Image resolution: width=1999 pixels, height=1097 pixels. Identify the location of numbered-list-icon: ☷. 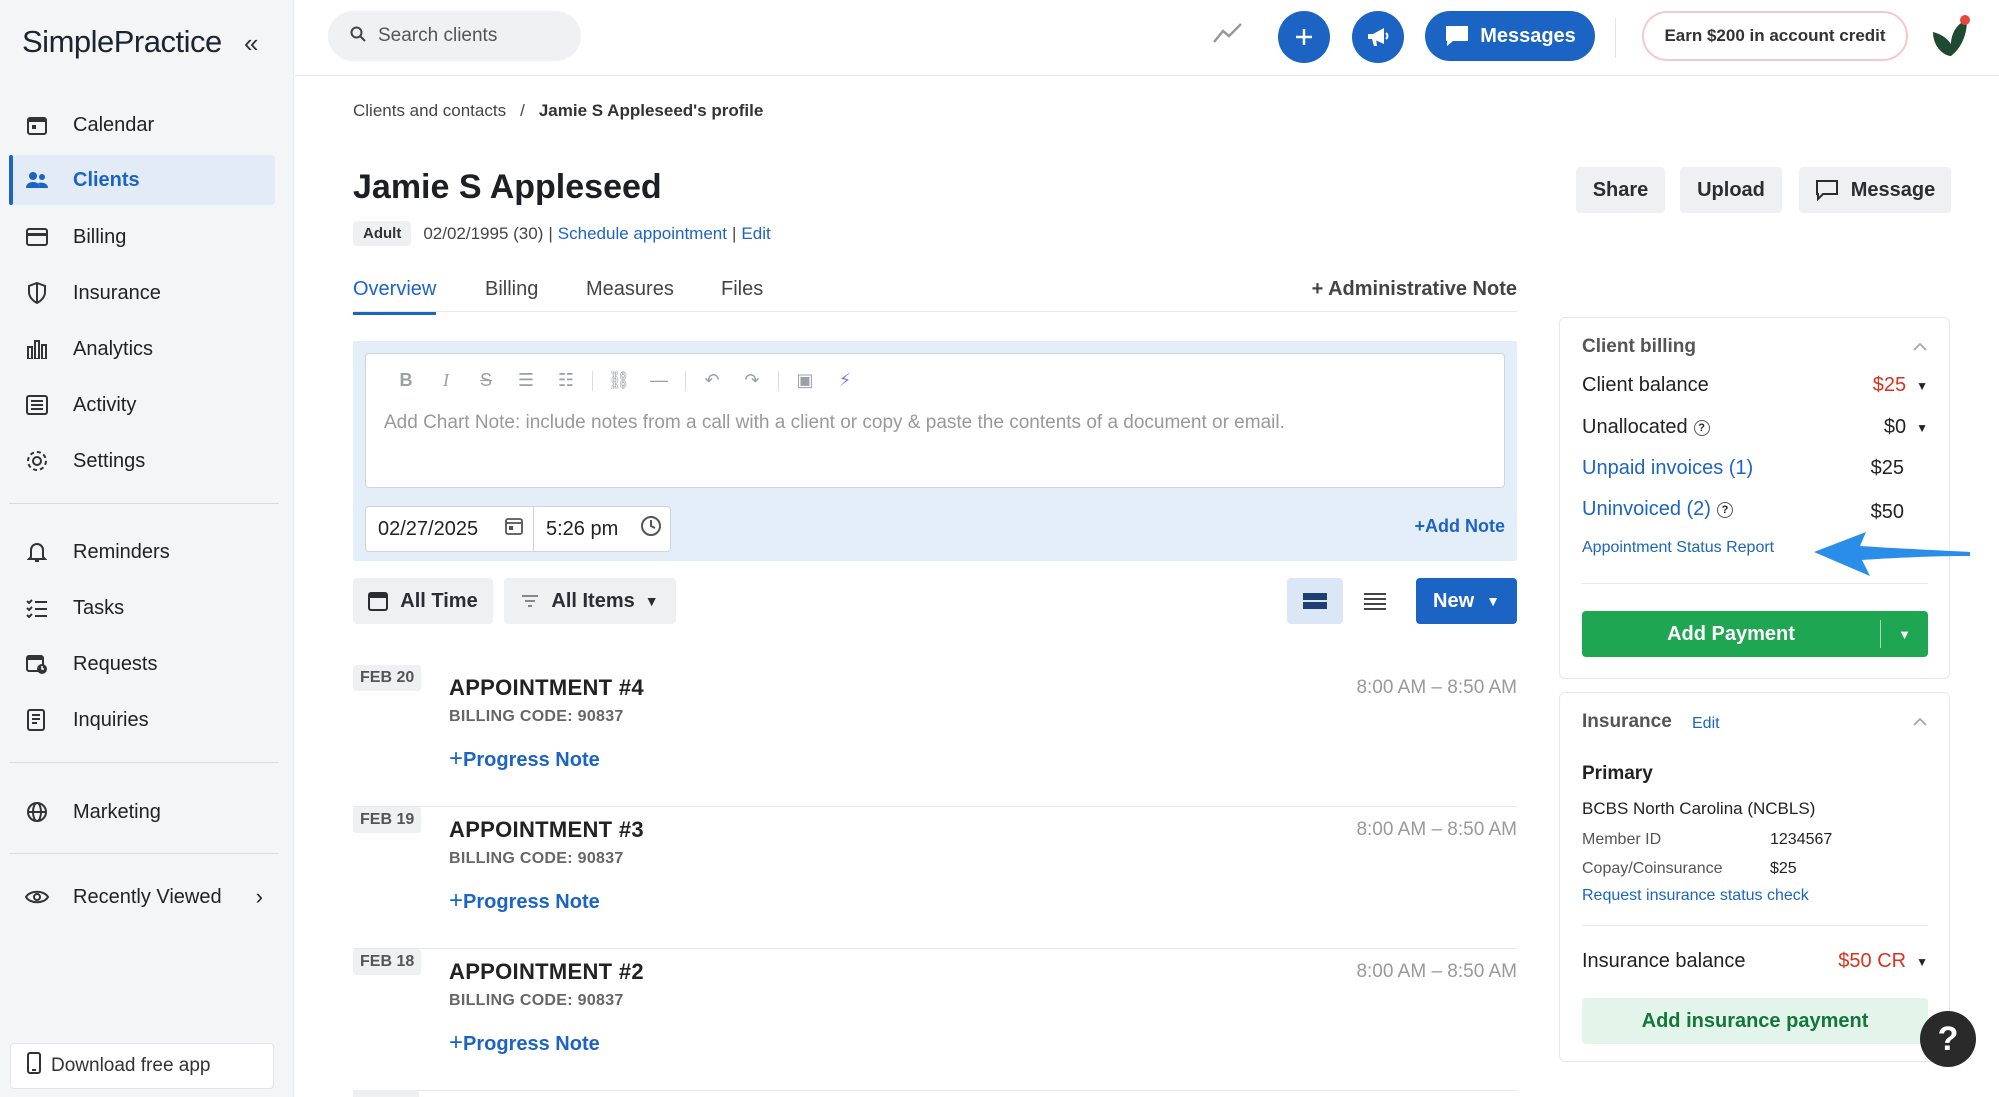
(566, 380).